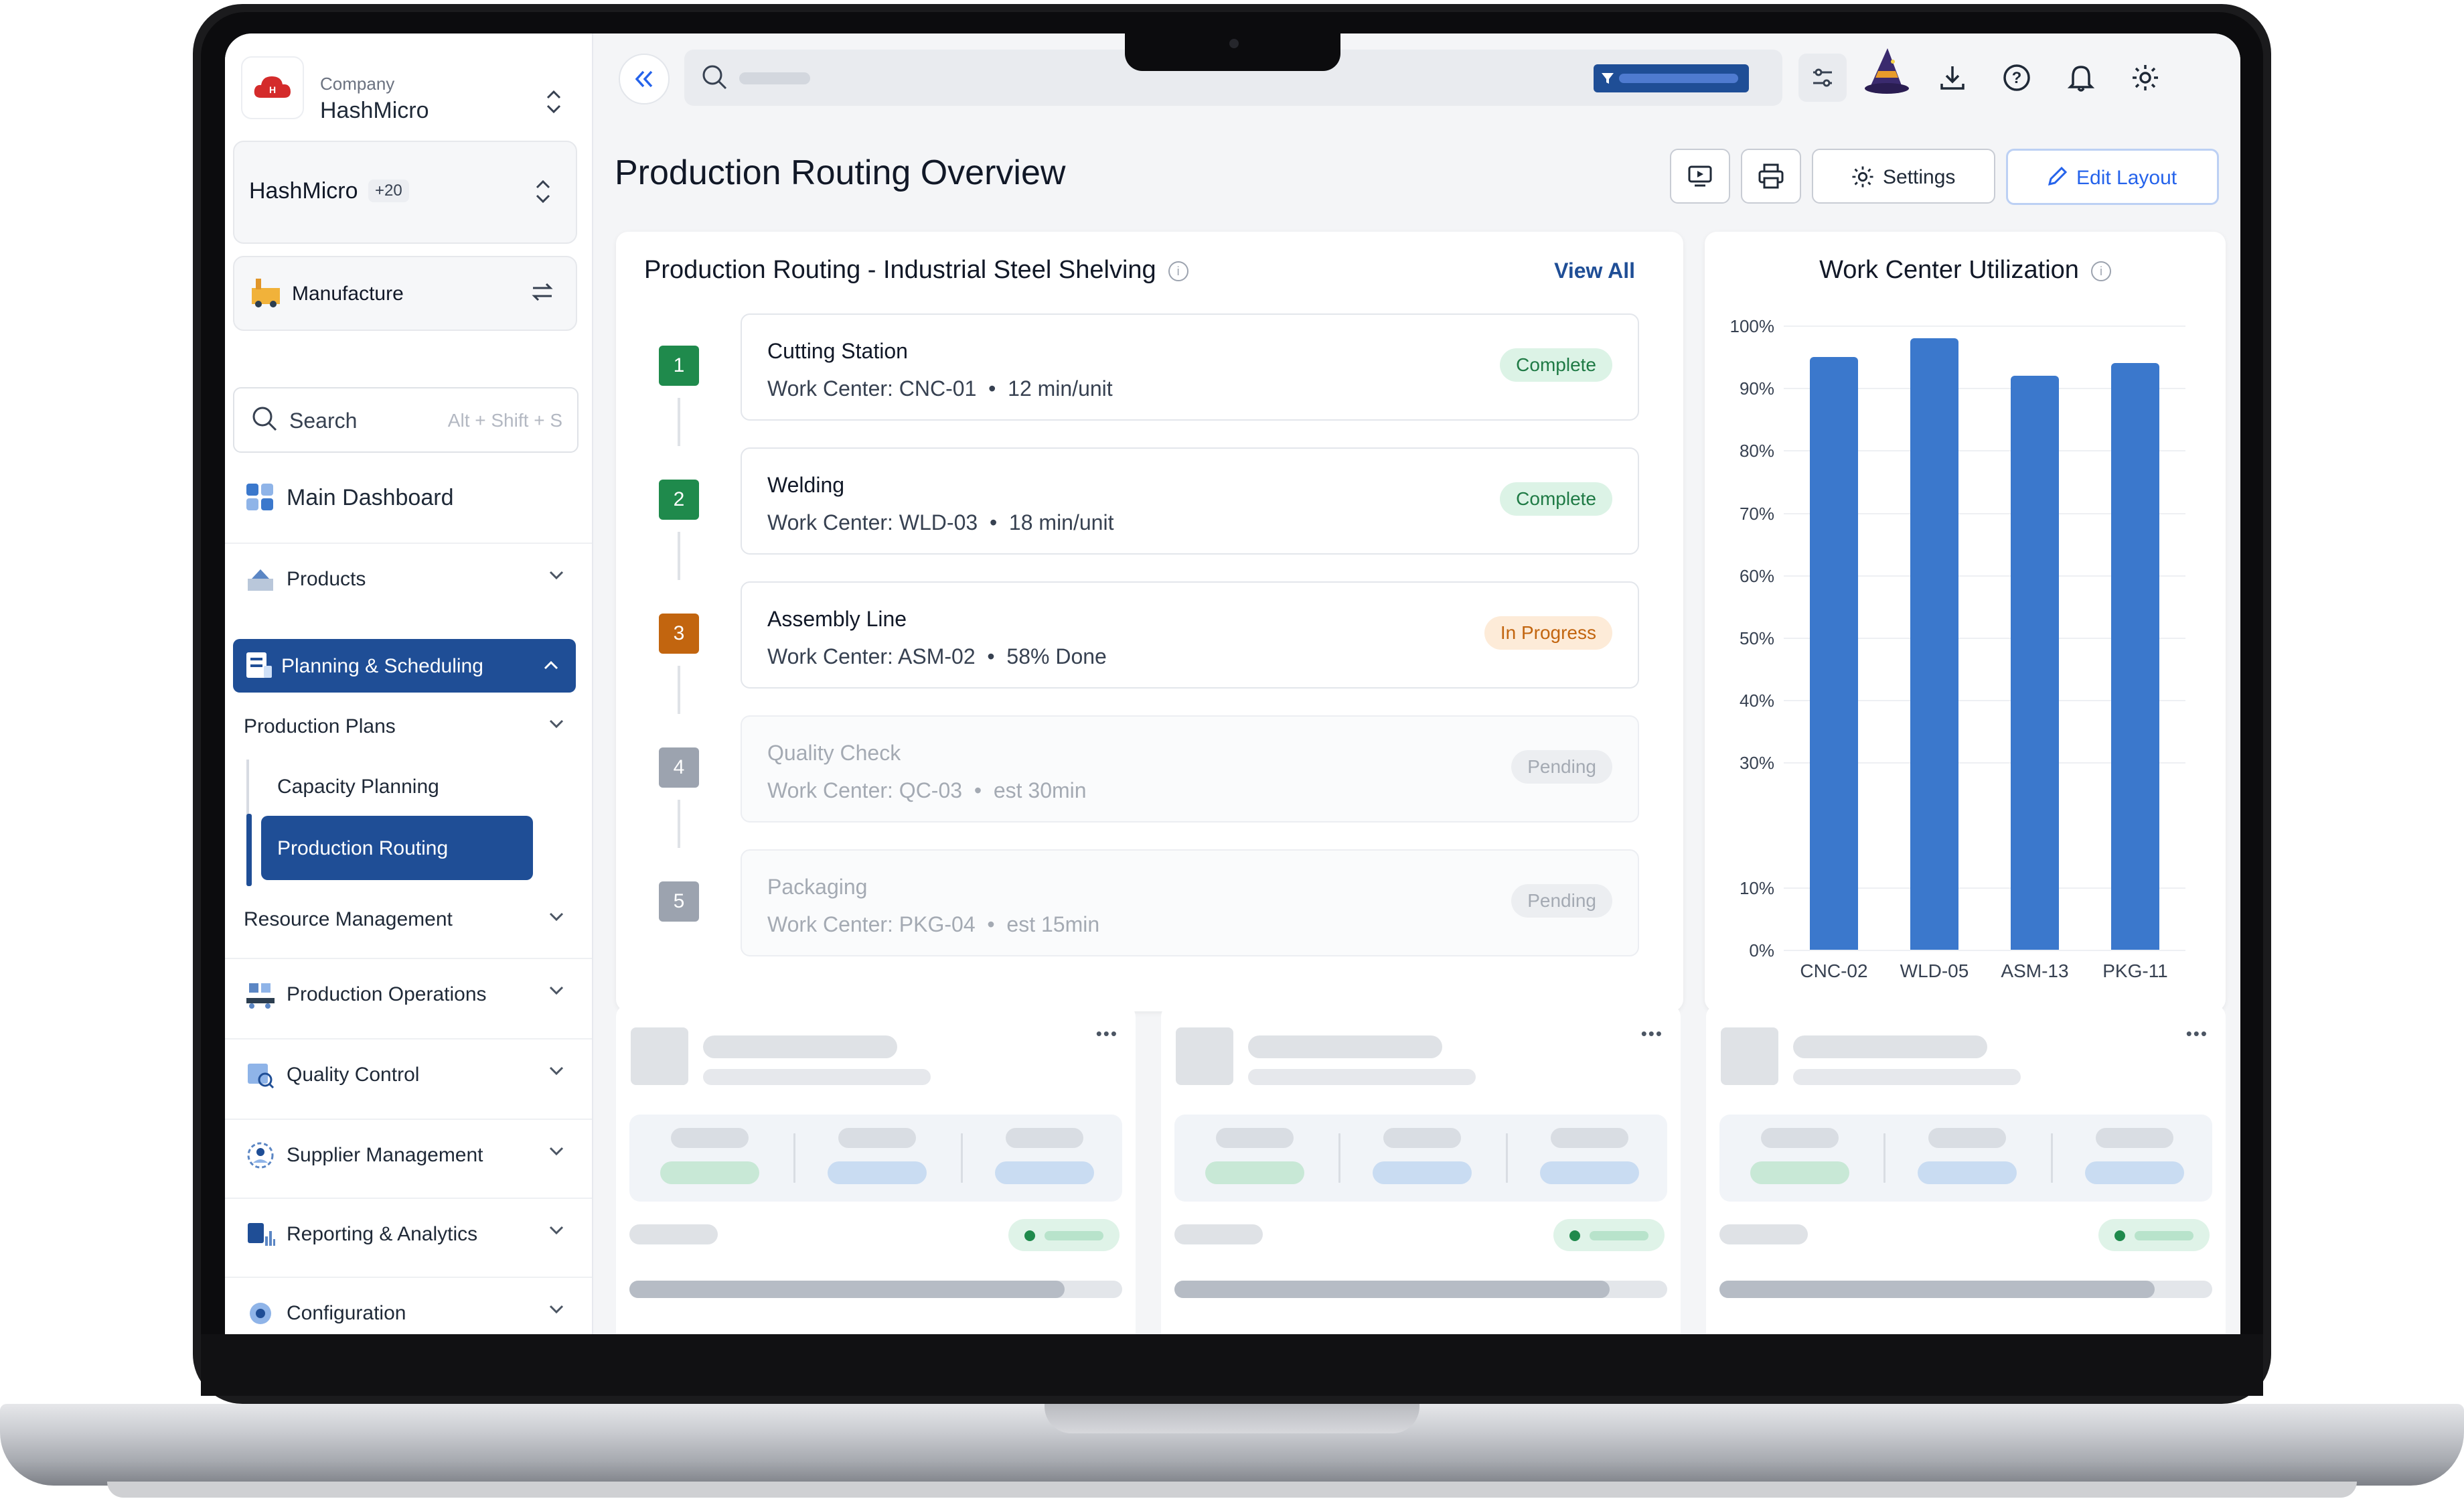 Image resolution: width=2464 pixels, height=1505 pixels. What do you see at coordinates (714, 78) in the screenshot?
I see `search-icon` at bounding box center [714, 78].